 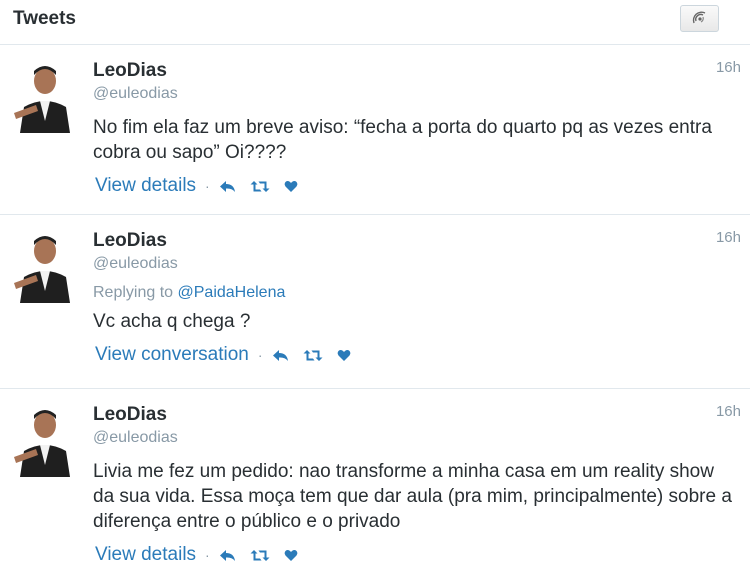 I want to click on refresh-button, so click(x=699, y=18).